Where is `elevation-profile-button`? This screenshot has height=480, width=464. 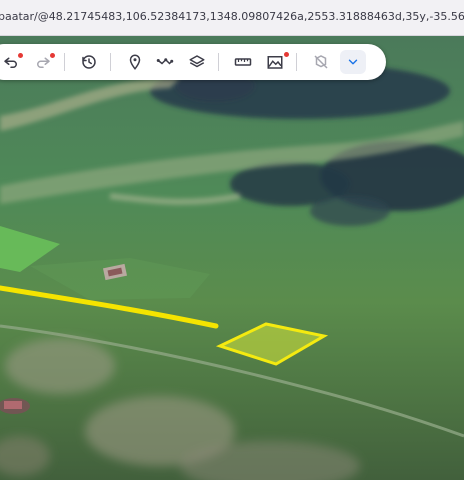
elevation-profile-button is located at coordinates (275, 62).